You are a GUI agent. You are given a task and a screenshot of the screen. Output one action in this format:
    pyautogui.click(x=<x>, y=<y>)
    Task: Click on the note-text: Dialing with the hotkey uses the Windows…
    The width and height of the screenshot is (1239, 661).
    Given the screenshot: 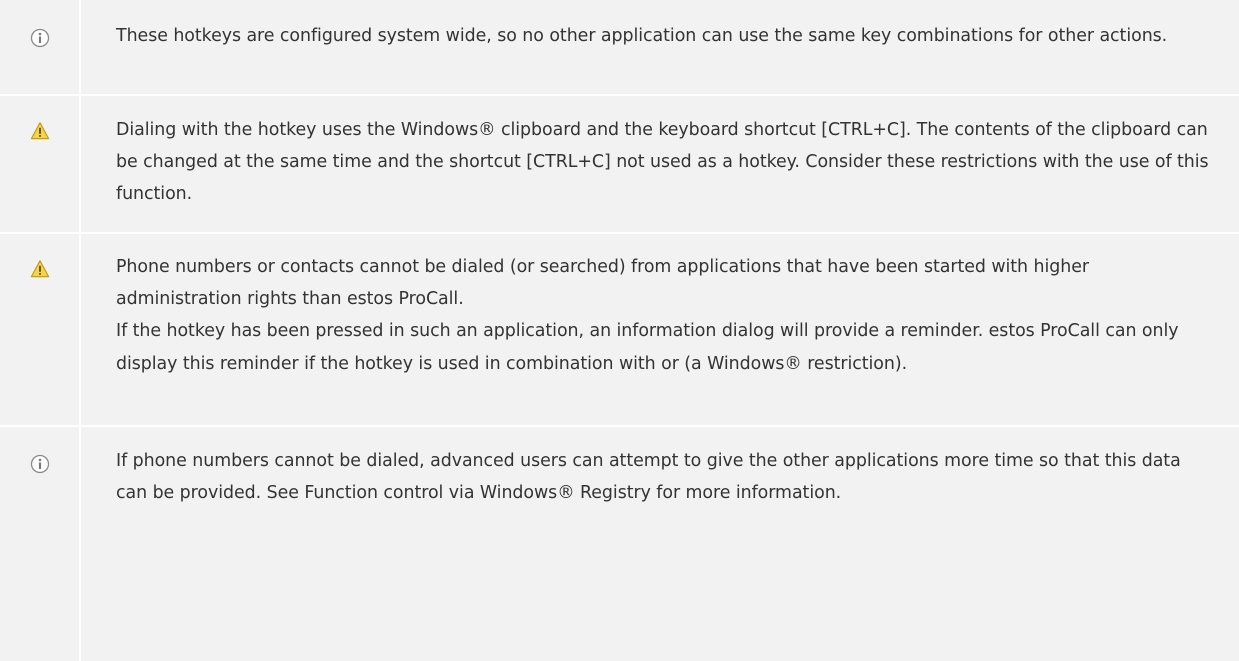 What is the action you would take?
    pyautogui.click(x=662, y=162)
    